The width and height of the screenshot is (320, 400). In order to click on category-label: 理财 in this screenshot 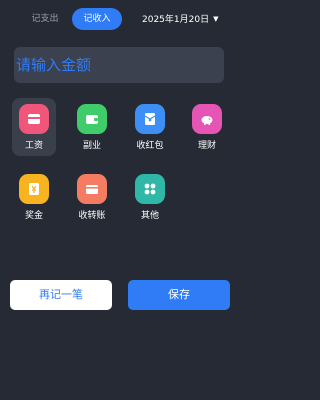, I will do `click(206, 146)`.